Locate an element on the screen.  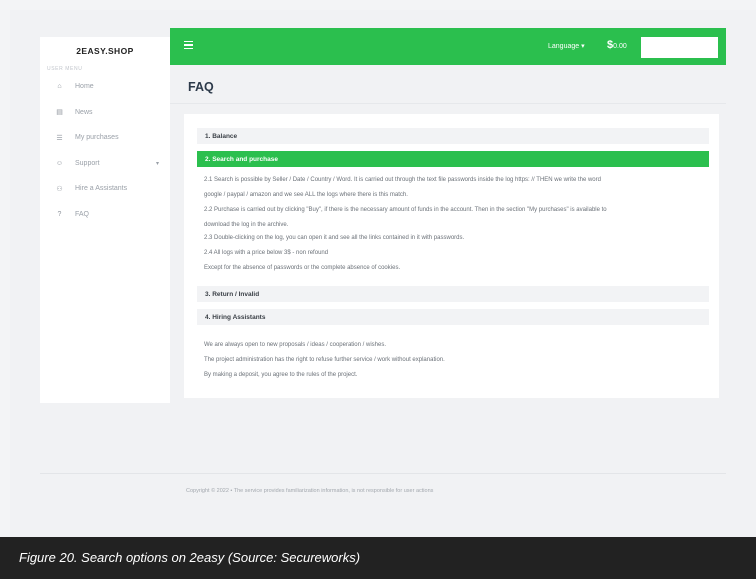
account-balance: $0.00 is located at coordinates (617, 45).